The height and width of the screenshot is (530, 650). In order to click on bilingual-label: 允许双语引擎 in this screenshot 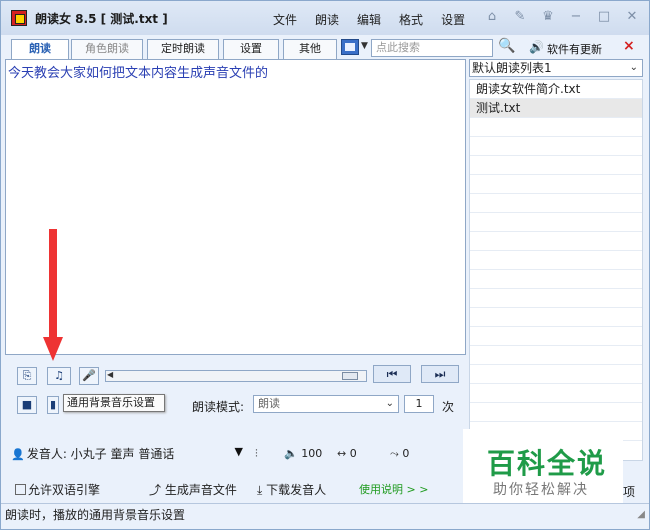, I will do `click(64, 490)`.